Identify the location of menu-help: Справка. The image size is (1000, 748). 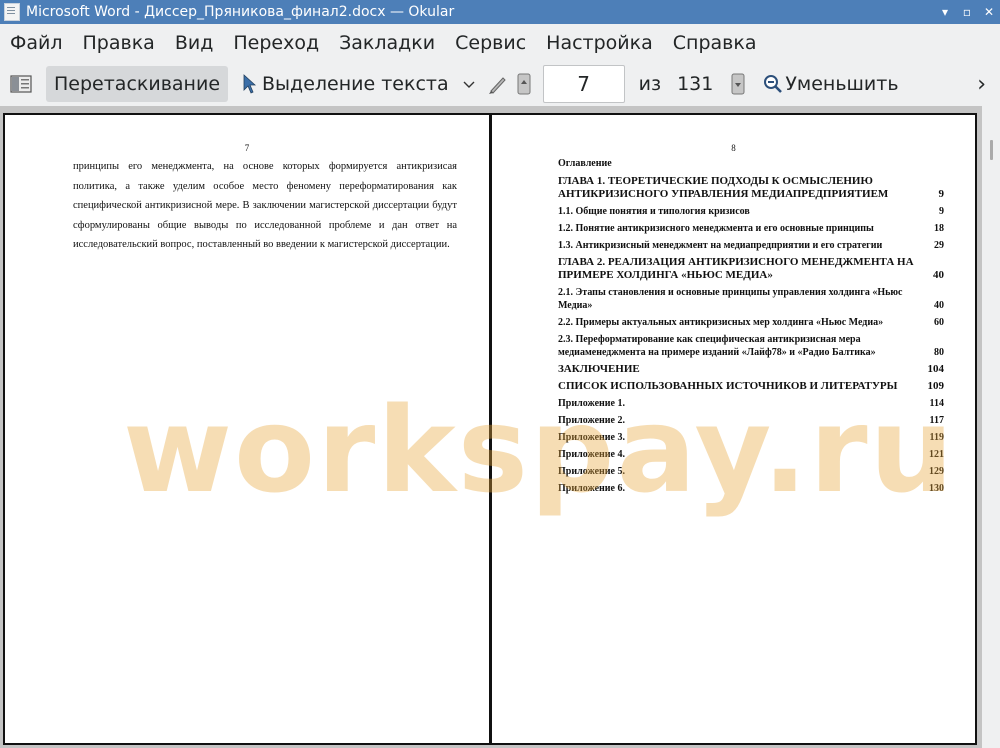
(715, 43).